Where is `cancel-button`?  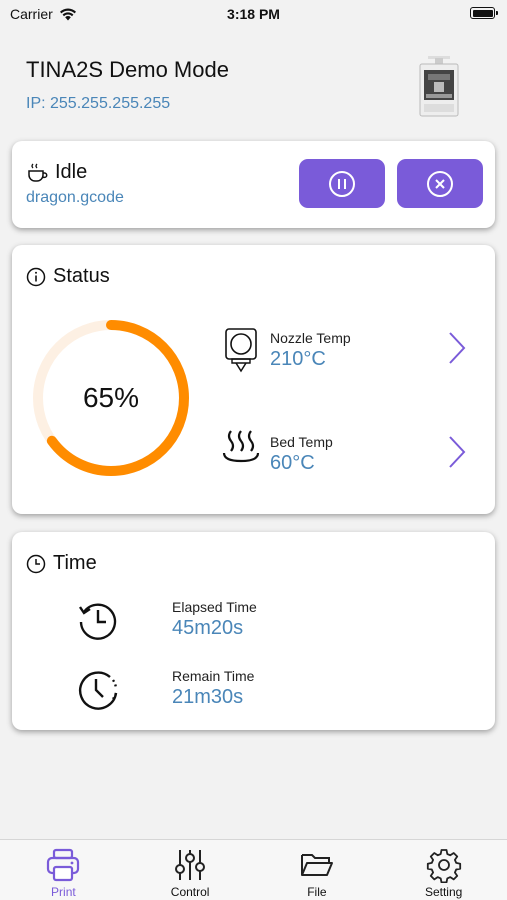
cancel-button is located at coordinates (440, 183).